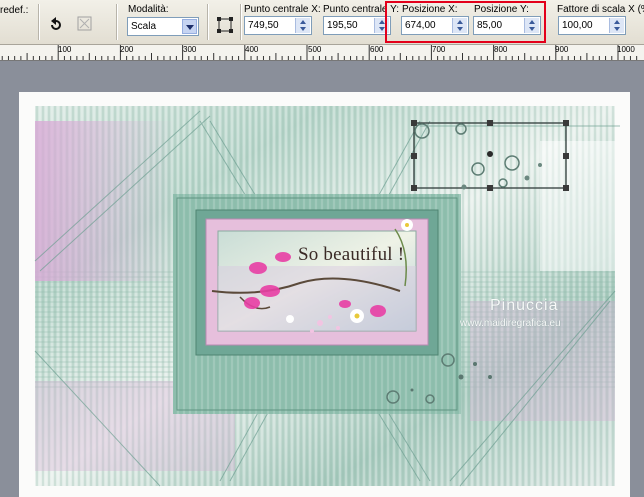 The height and width of the screenshot is (497, 644). Describe the element at coordinates (263, 25) in the screenshot. I see `center-x-value: 749,50` at that location.